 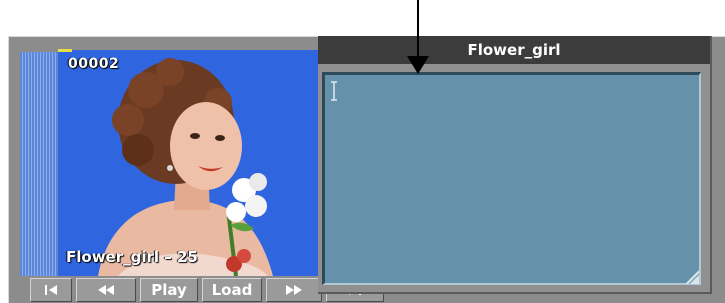 What do you see at coordinates (514, 50) in the screenshot?
I see `notes-panel-title: Flower_girl` at bounding box center [514, 50].